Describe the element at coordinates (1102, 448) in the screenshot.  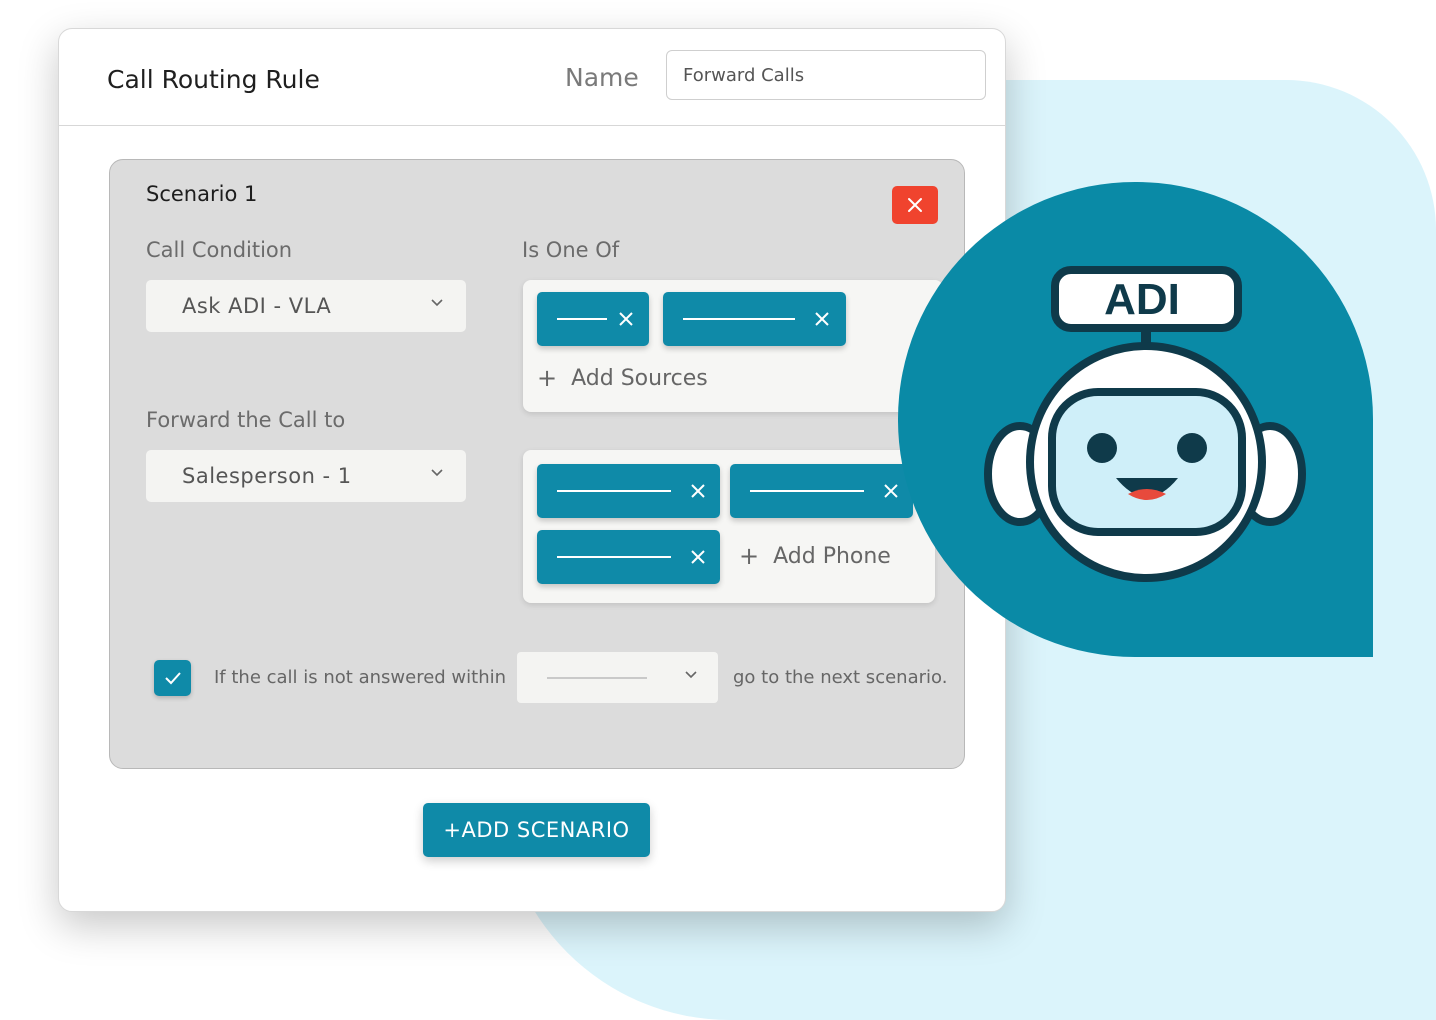
I see `left-eye` at that location.